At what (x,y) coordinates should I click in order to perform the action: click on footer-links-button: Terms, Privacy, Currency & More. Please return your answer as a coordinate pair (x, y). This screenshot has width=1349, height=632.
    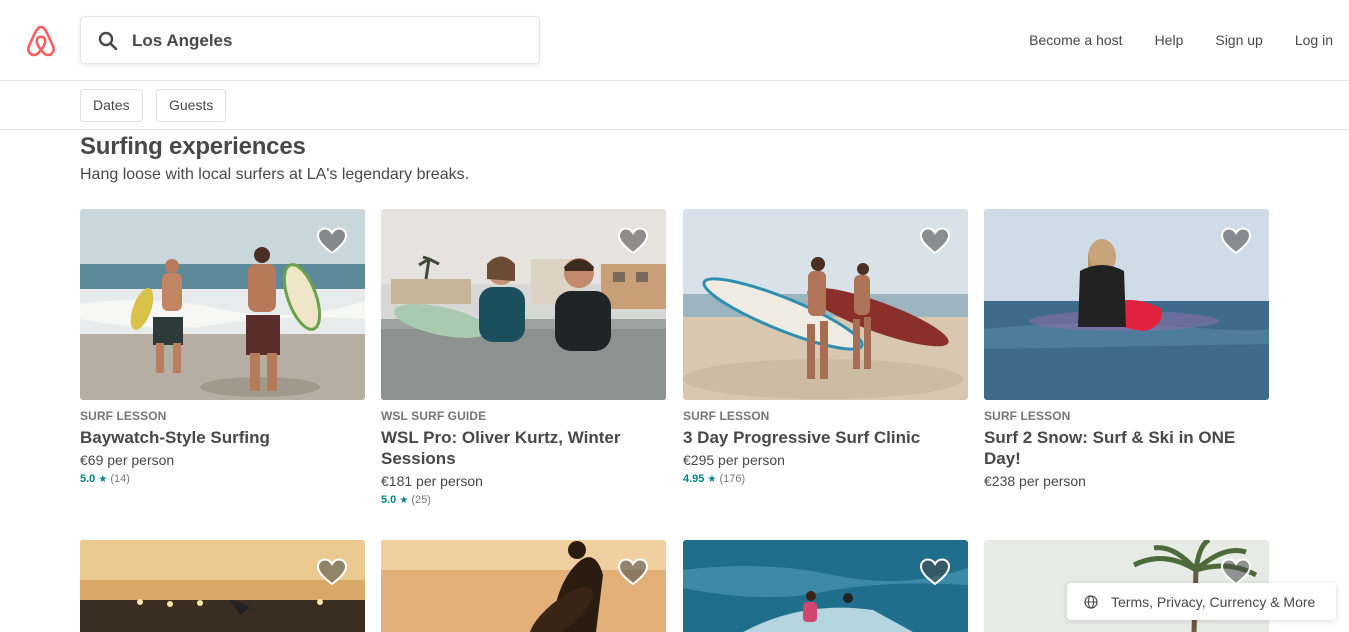
    Looking at the image, I should click on (1201, 601).